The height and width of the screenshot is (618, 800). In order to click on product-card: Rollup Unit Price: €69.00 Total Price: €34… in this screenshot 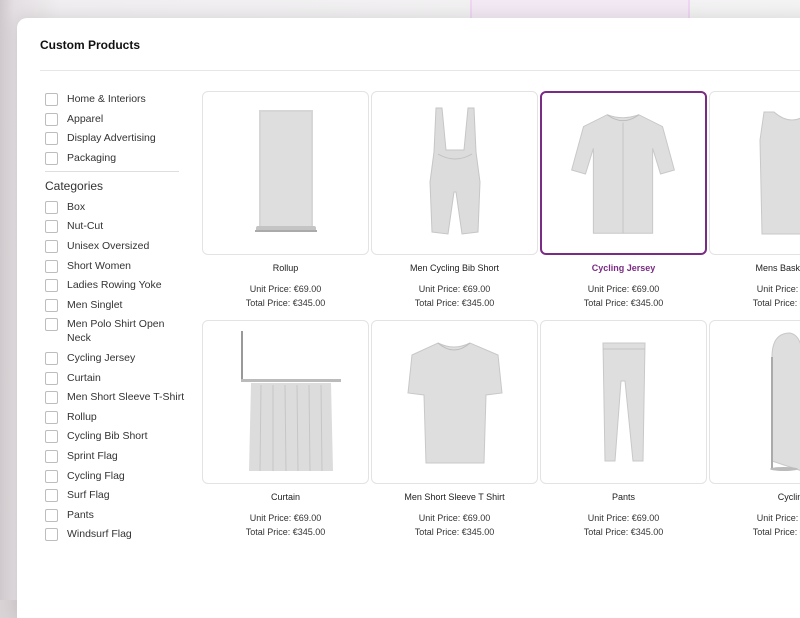, I will do `click(286, 200)`.